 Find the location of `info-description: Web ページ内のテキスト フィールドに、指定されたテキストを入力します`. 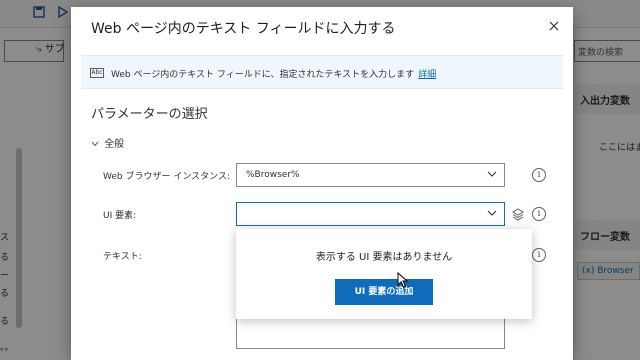

info-description: Web ページ内のテキスト フィールドに、指定されたテキストを入力します is located at coordinates (263, 75).